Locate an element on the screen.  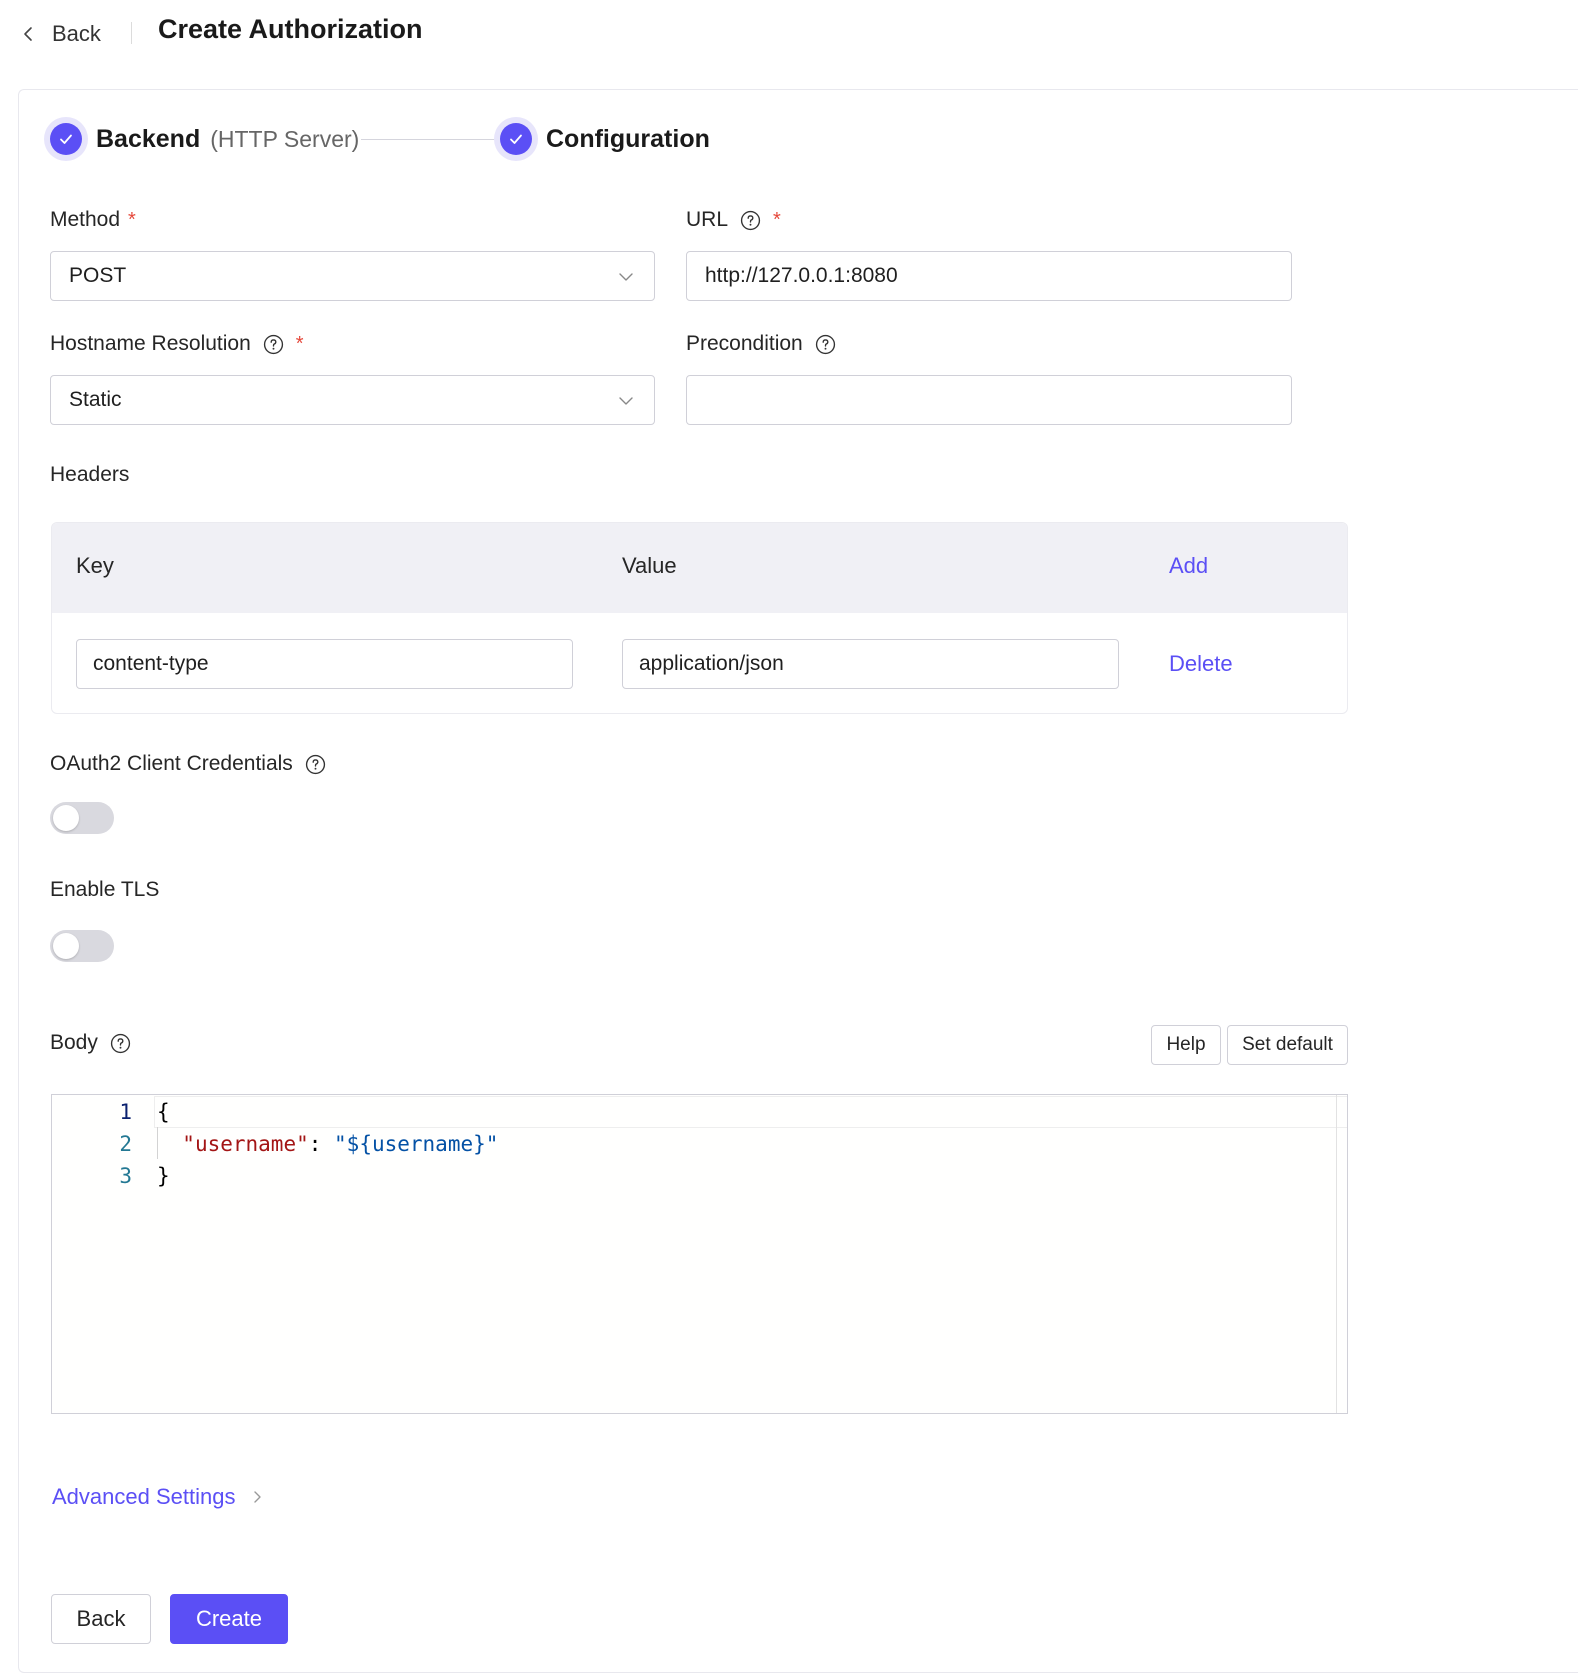
page-title: Create Authorization is located at coordinates (290, 29).